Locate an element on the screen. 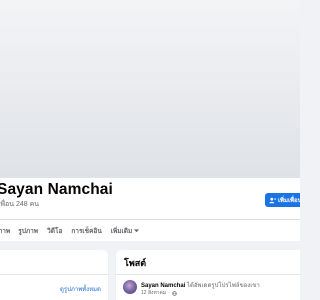  photos-card: ดูรูปภาพทั้งหมด is located at coordinates (54, 275).